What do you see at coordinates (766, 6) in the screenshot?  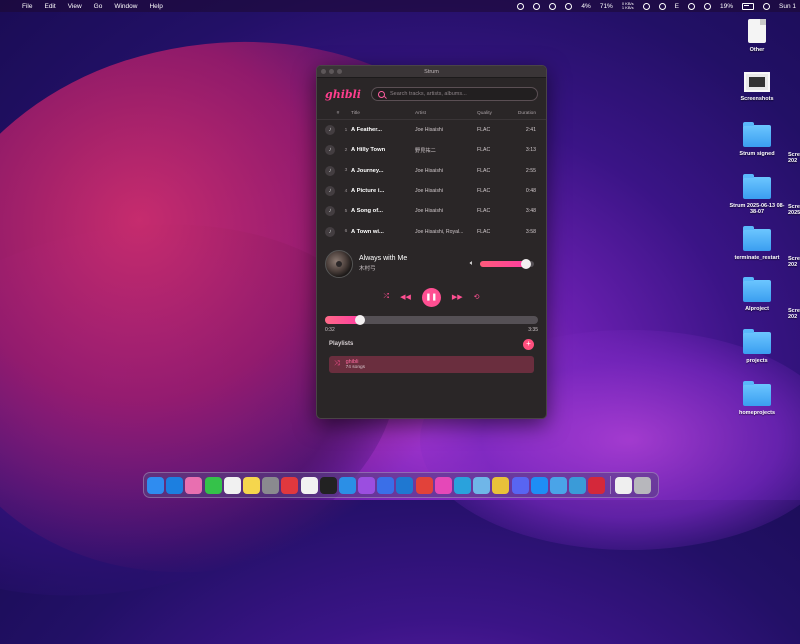 I see `control-center-icon` at bounding box center [766, 6].